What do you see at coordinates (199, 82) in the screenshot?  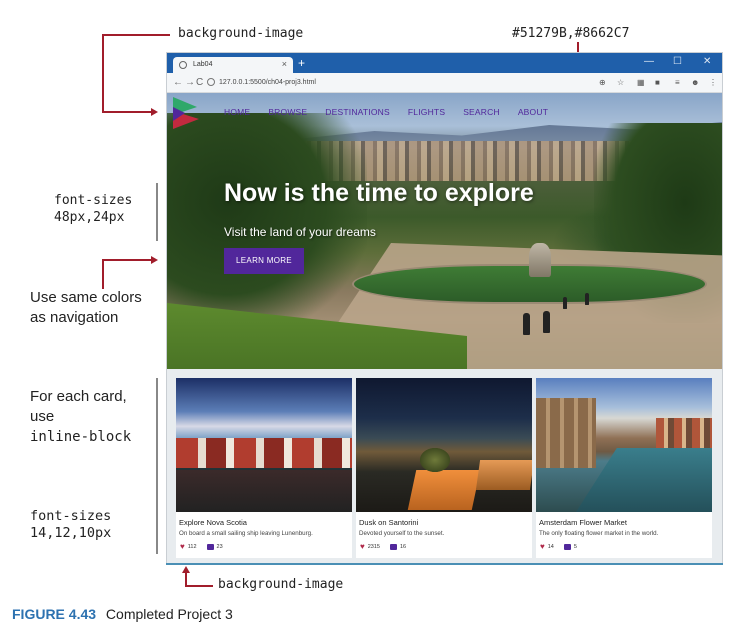 I see `reload-icon: C` at bounding box center [199, 82].